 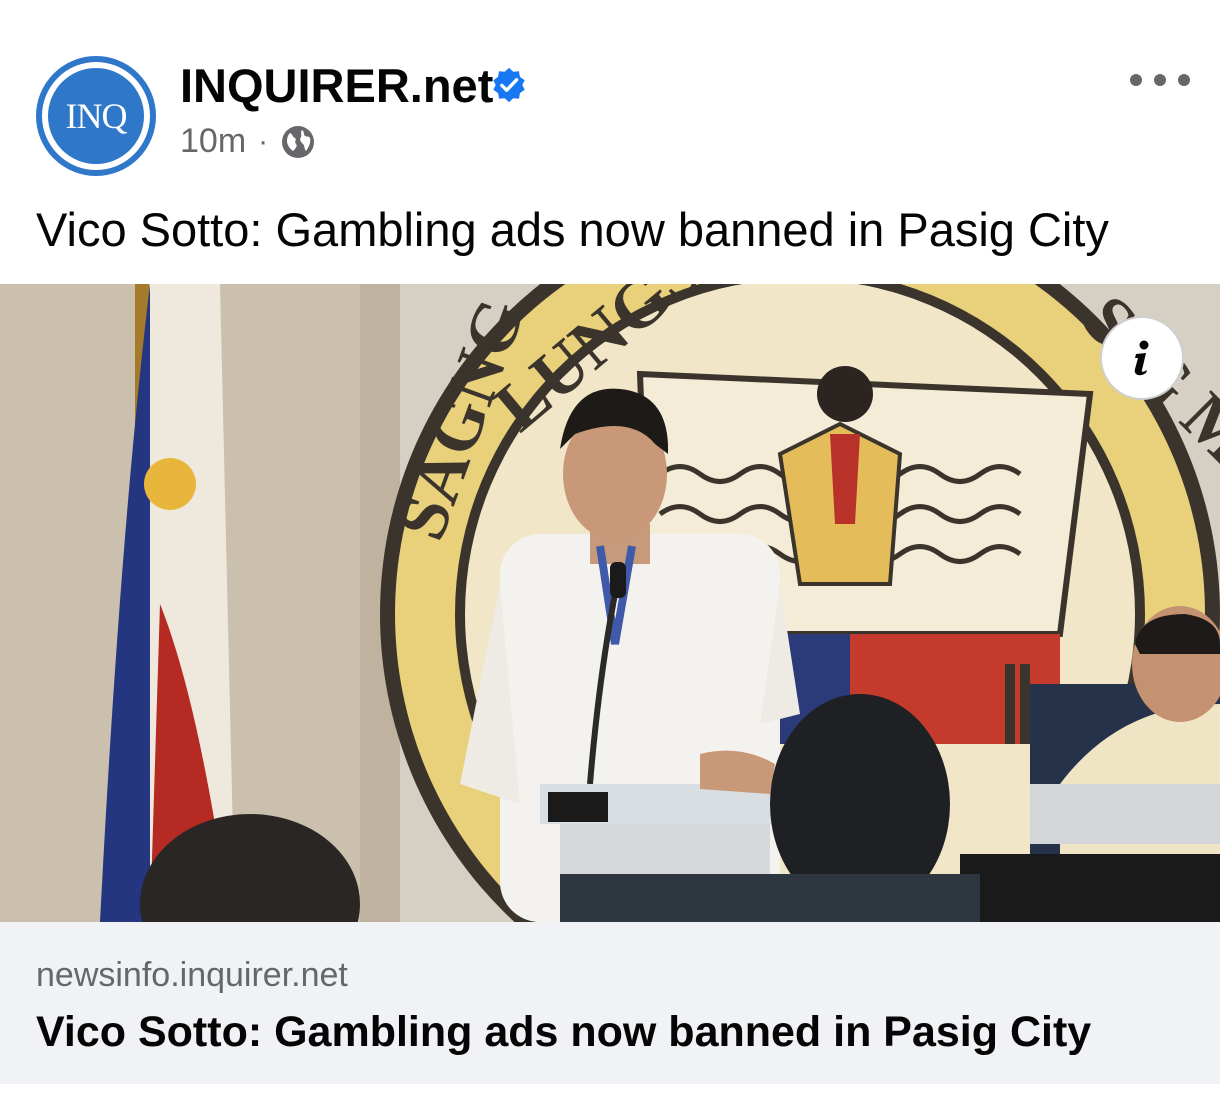 I want to click on info-icon, so click(x=1142, y=358).